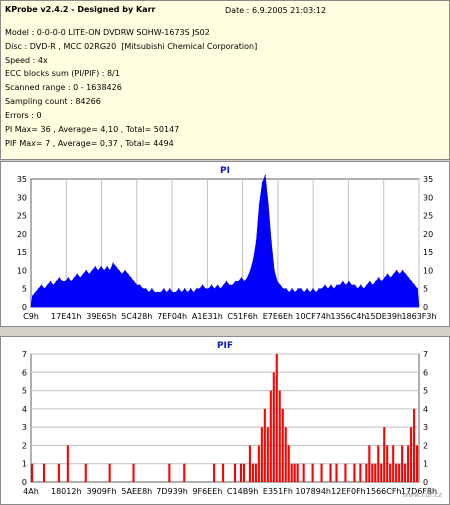  Describe the element at coordinates (428, 179) in the screenshot. I see `y-tick-label-right: 35` at that location.